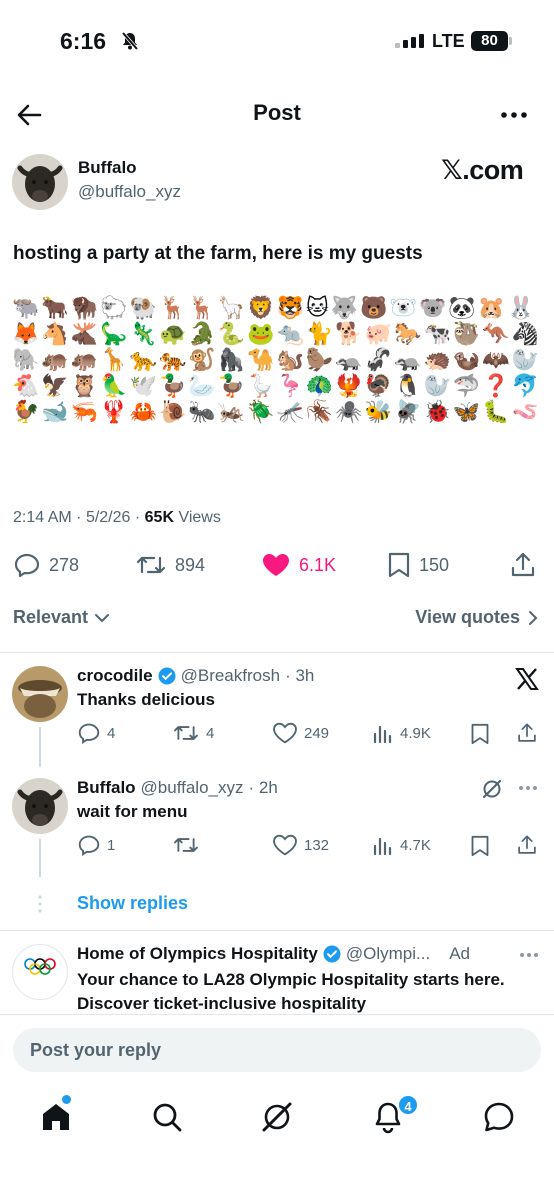 Image resolution: width=554 pixels, height=1200 pixels. I want to click on chat-icon, so click(499, 1117).